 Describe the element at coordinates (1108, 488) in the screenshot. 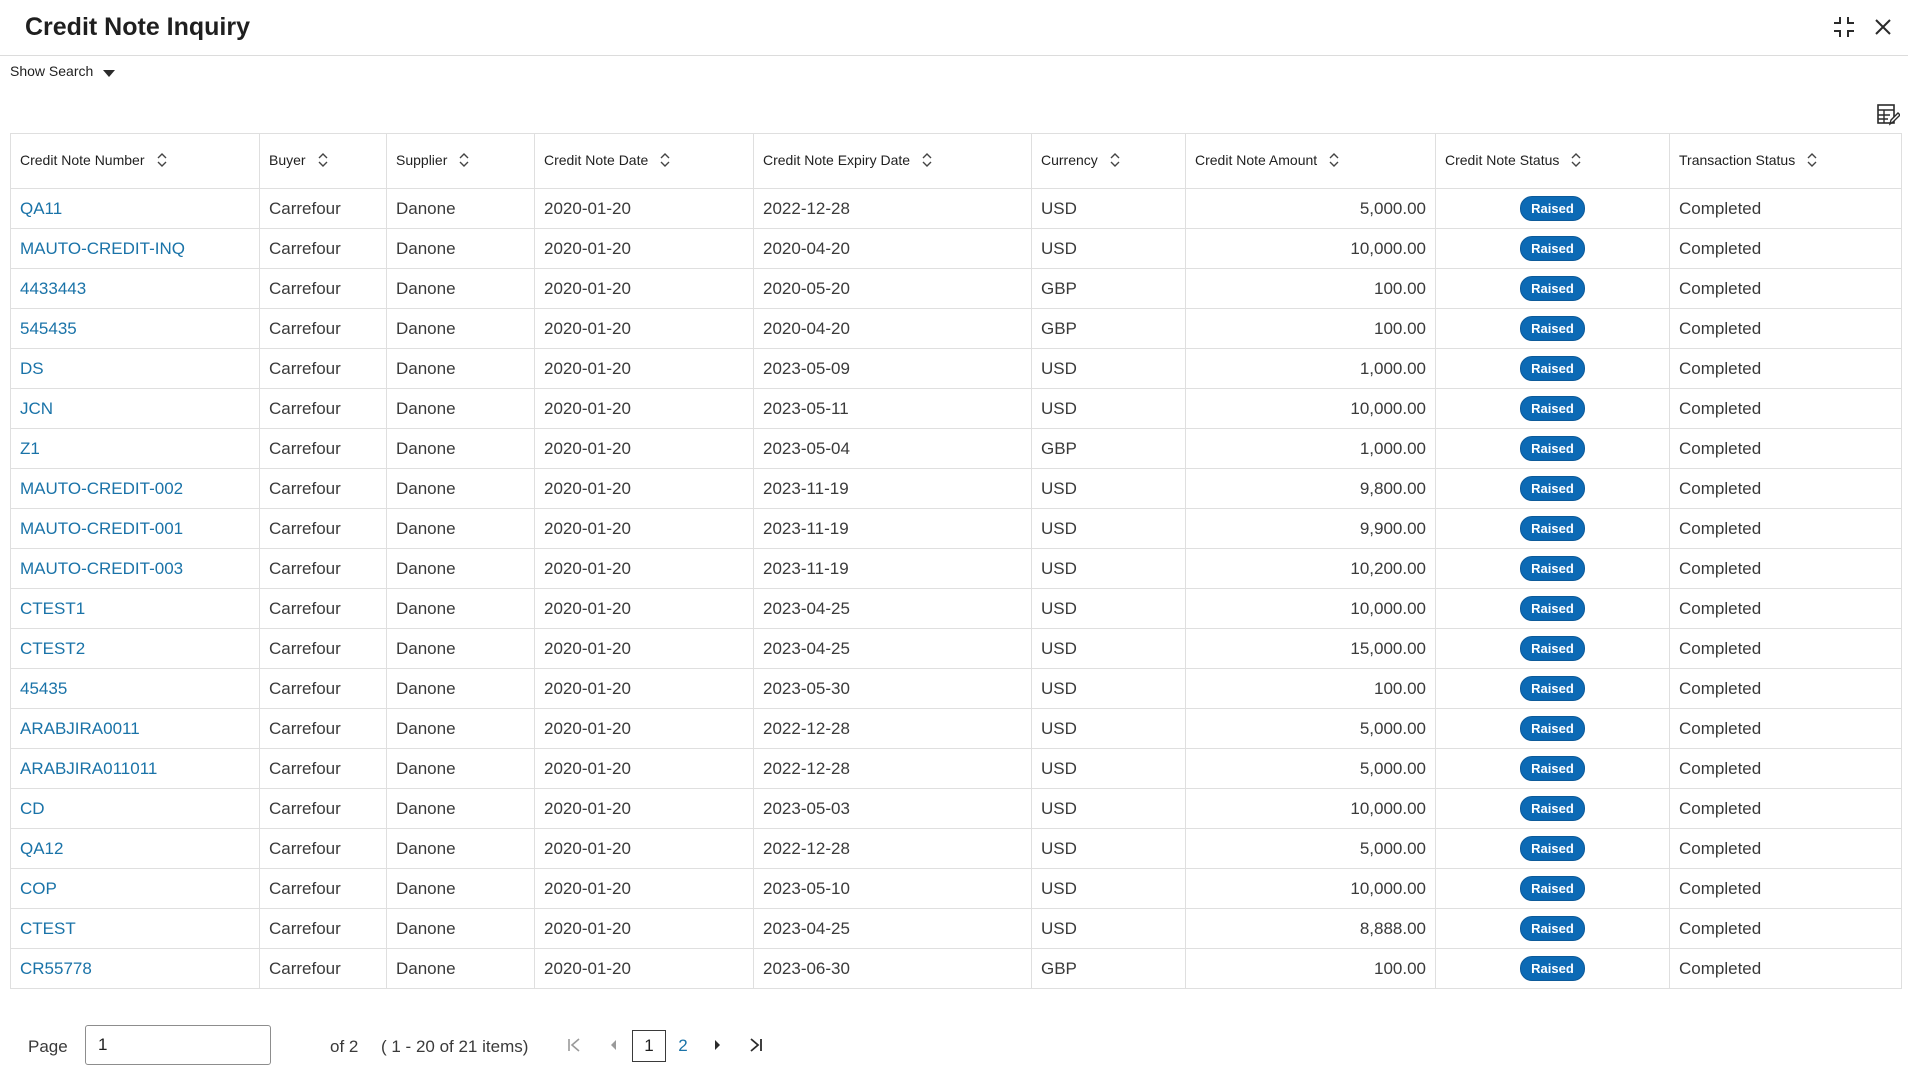

I see `table-cell: USD` at that location.